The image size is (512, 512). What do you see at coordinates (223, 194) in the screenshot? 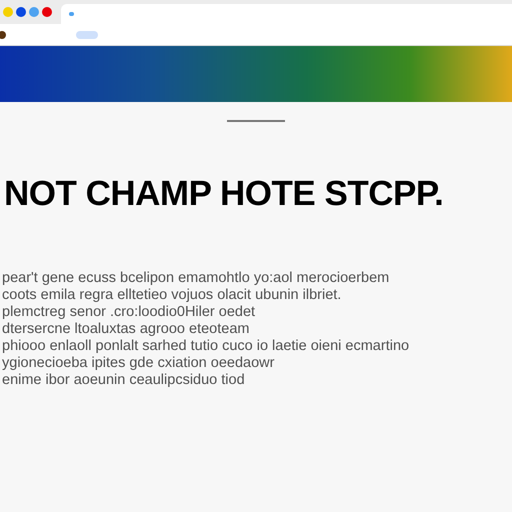
I see `headline: NOT CHAMP HOTE STCPP.` at bounding box center [223, 194].